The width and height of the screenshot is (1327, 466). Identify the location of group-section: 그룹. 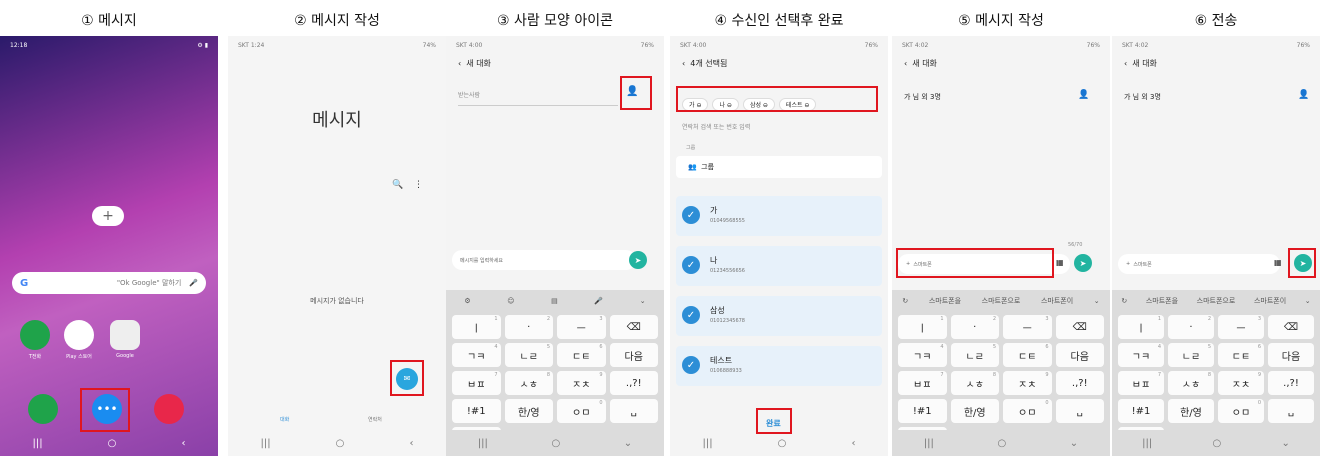
(691, 148).